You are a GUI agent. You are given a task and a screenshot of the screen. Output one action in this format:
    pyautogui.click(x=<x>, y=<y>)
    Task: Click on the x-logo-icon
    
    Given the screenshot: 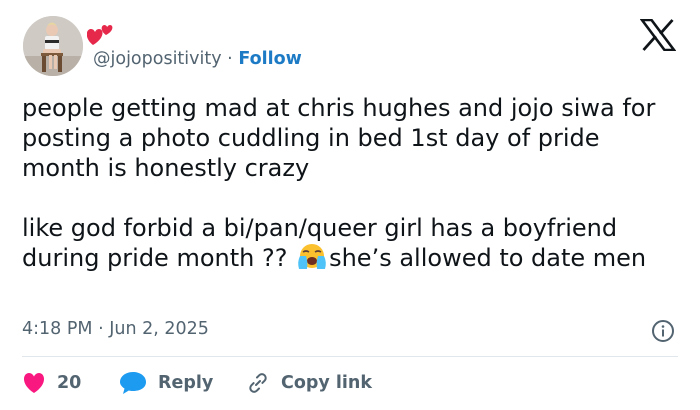 What is the action you would take?
    pyautogui.click(x=658, y=35)
    